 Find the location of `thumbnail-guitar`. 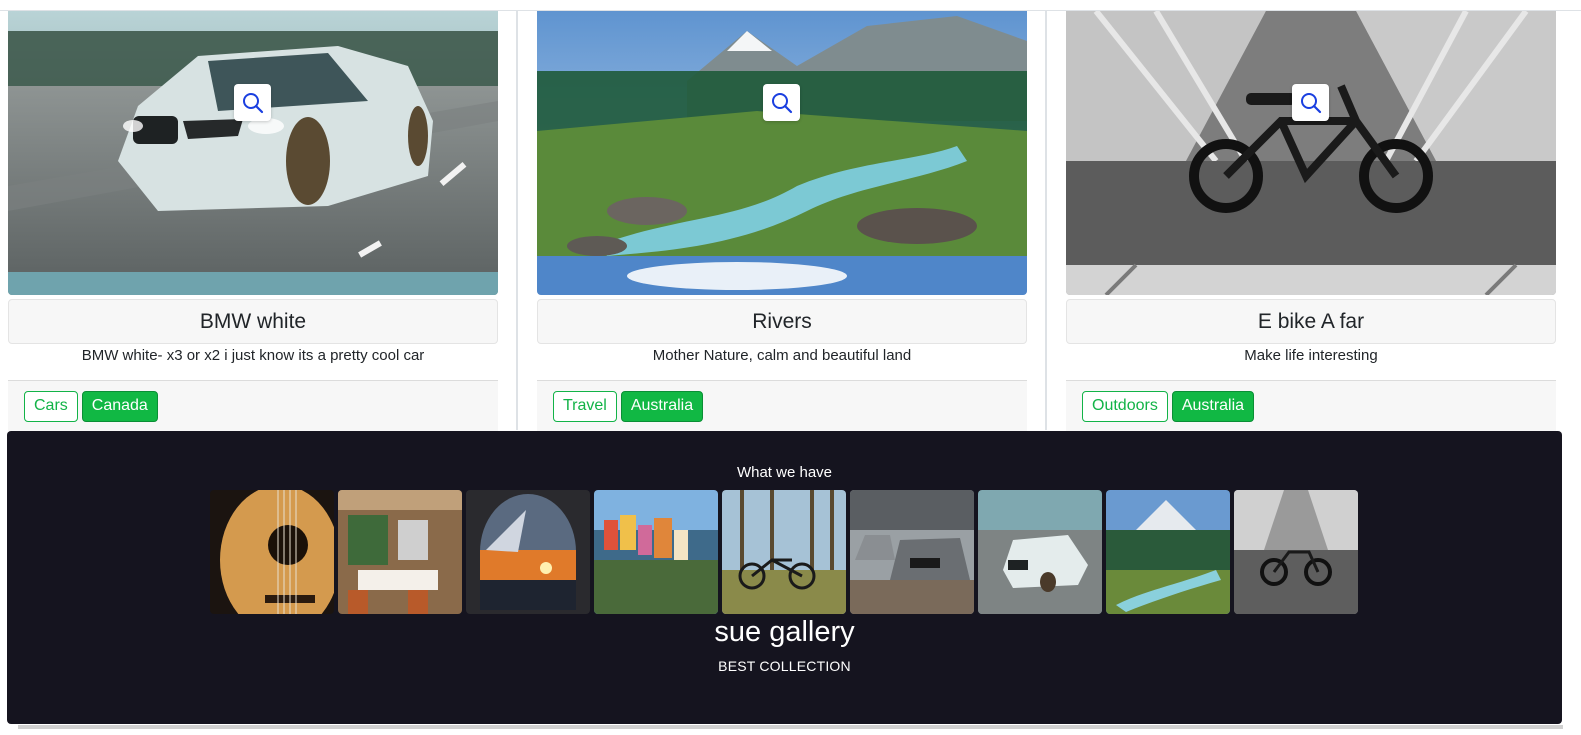

thumbnail-guitar is located at coordinates (272, 552).